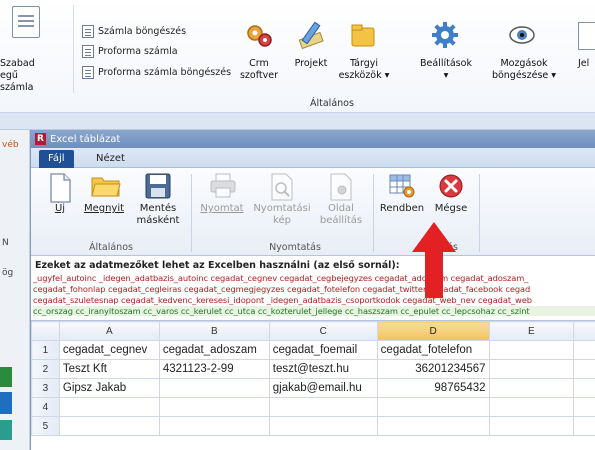 The width and height of the screenshot is (595, 450). Describe the element at coordinates (434, 260) in the screenshot. I see `red-arrow-icon` at that location.